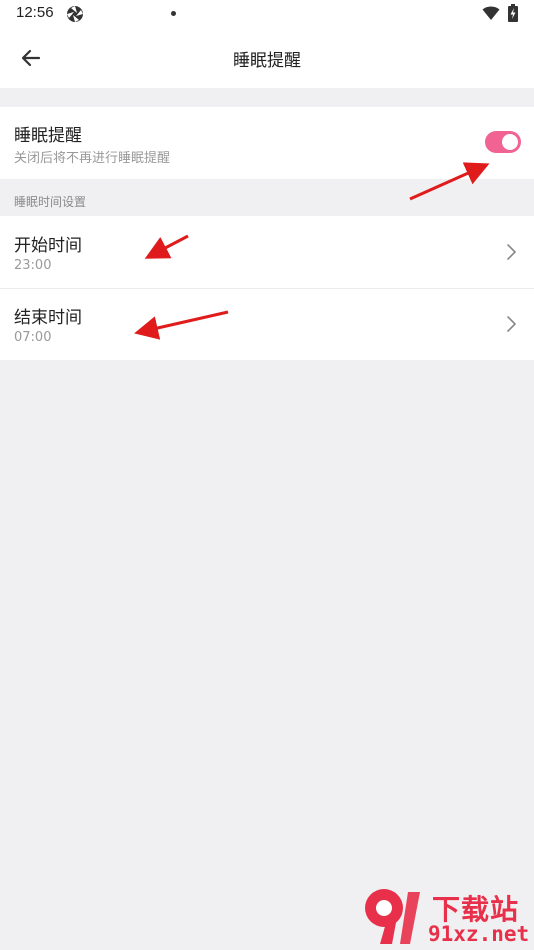  What do you see at coordinates (50, 202) in the screenshot?
I see `section-label: 睡眠时间设置` at bounding box center [50, 202].